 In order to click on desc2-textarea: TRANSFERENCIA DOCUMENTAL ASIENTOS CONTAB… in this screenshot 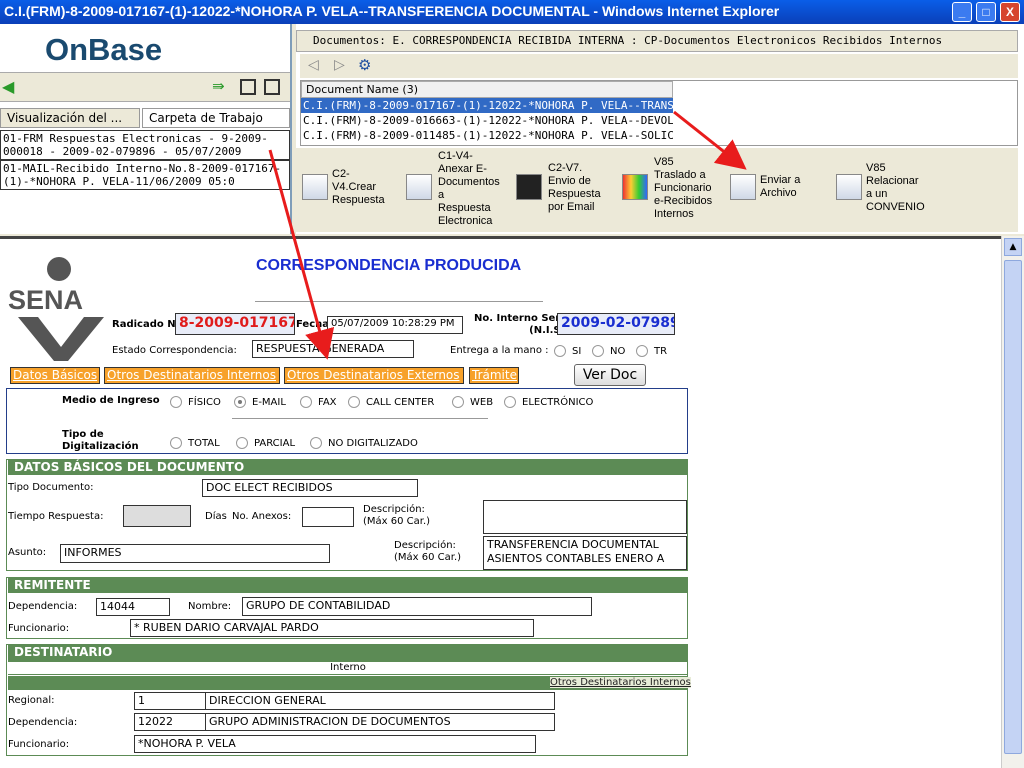, I will do `click(585, 553)`.